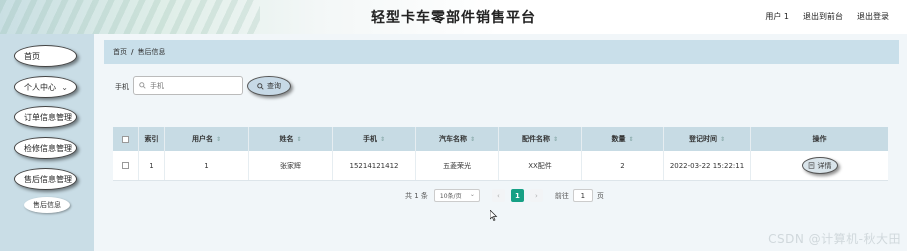  I want to click on current-page-button: 1, so click(517, 195).